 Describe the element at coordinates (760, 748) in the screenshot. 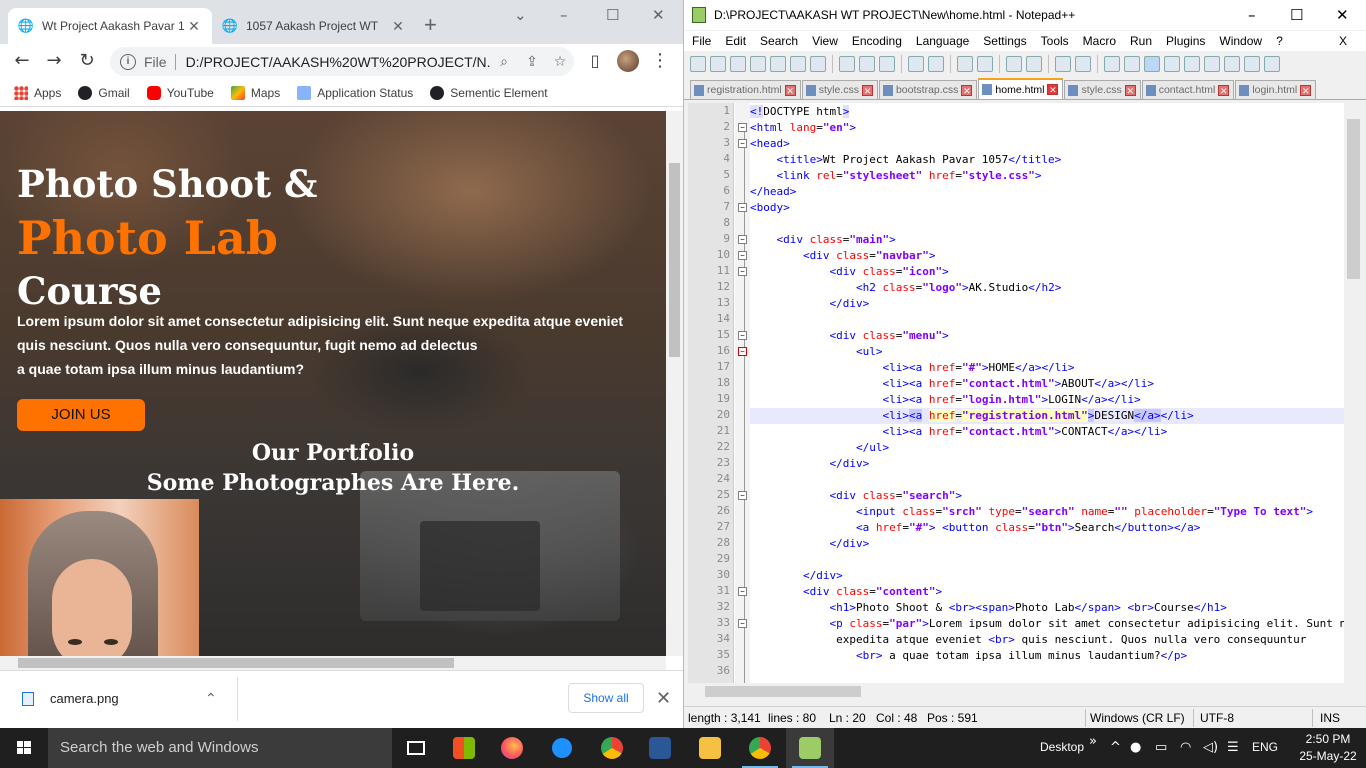

I see `chrome-running-icon` at that location.